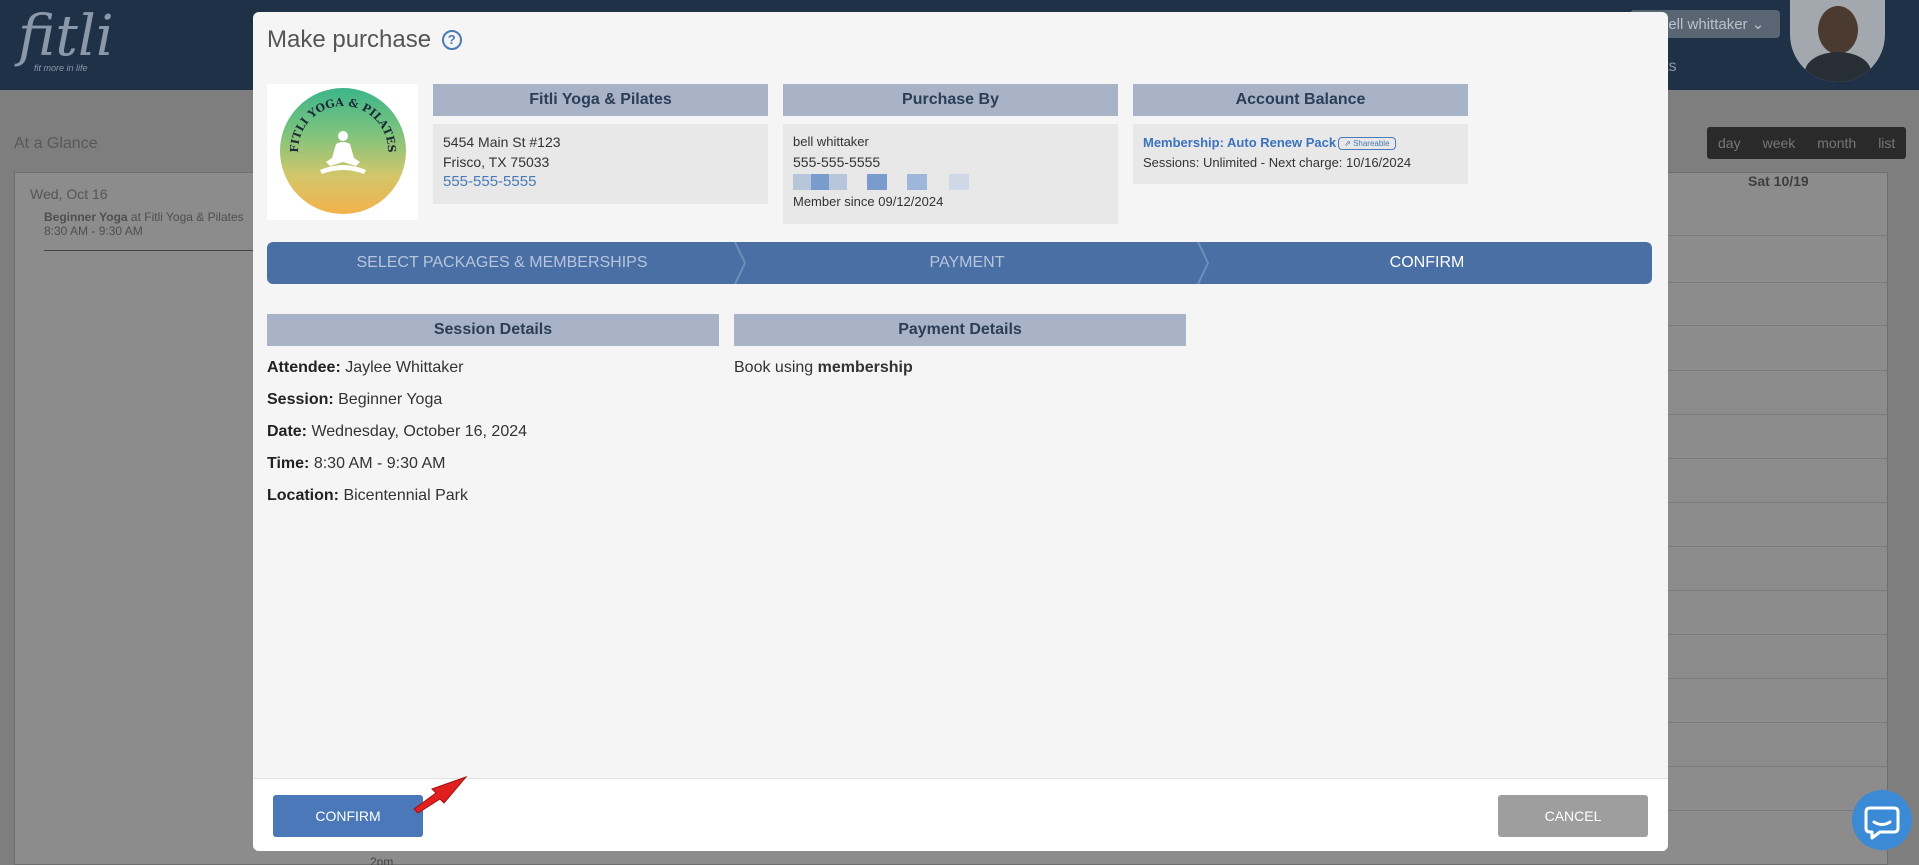  I want to click on detail-session: Session: Beginner Yoga, so click(354, 400).